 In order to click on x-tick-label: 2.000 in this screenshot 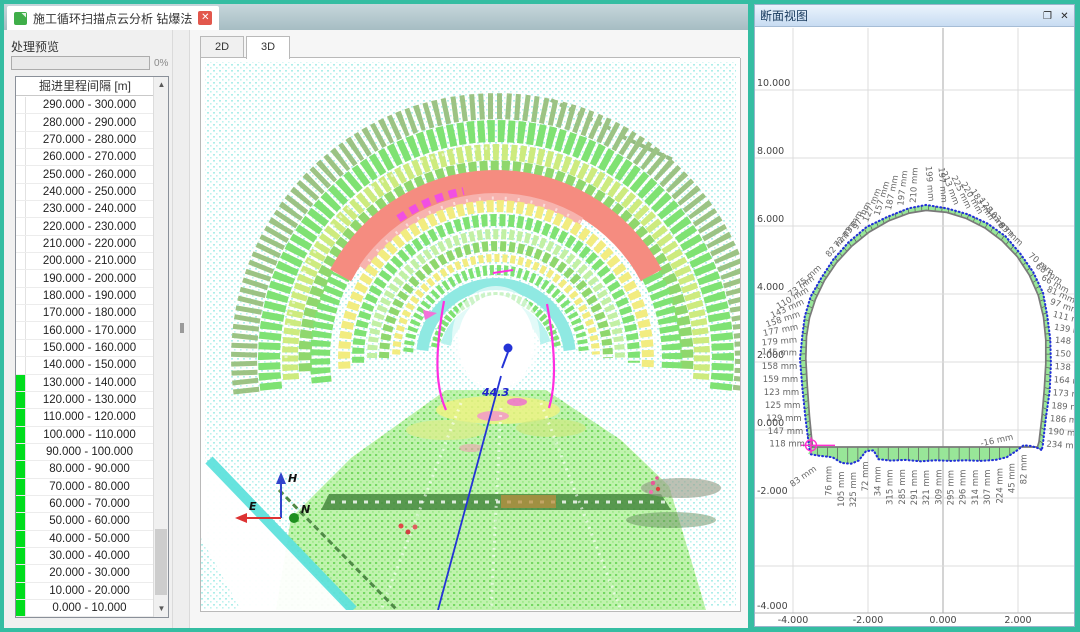, I will do `click(1017, 620)`.